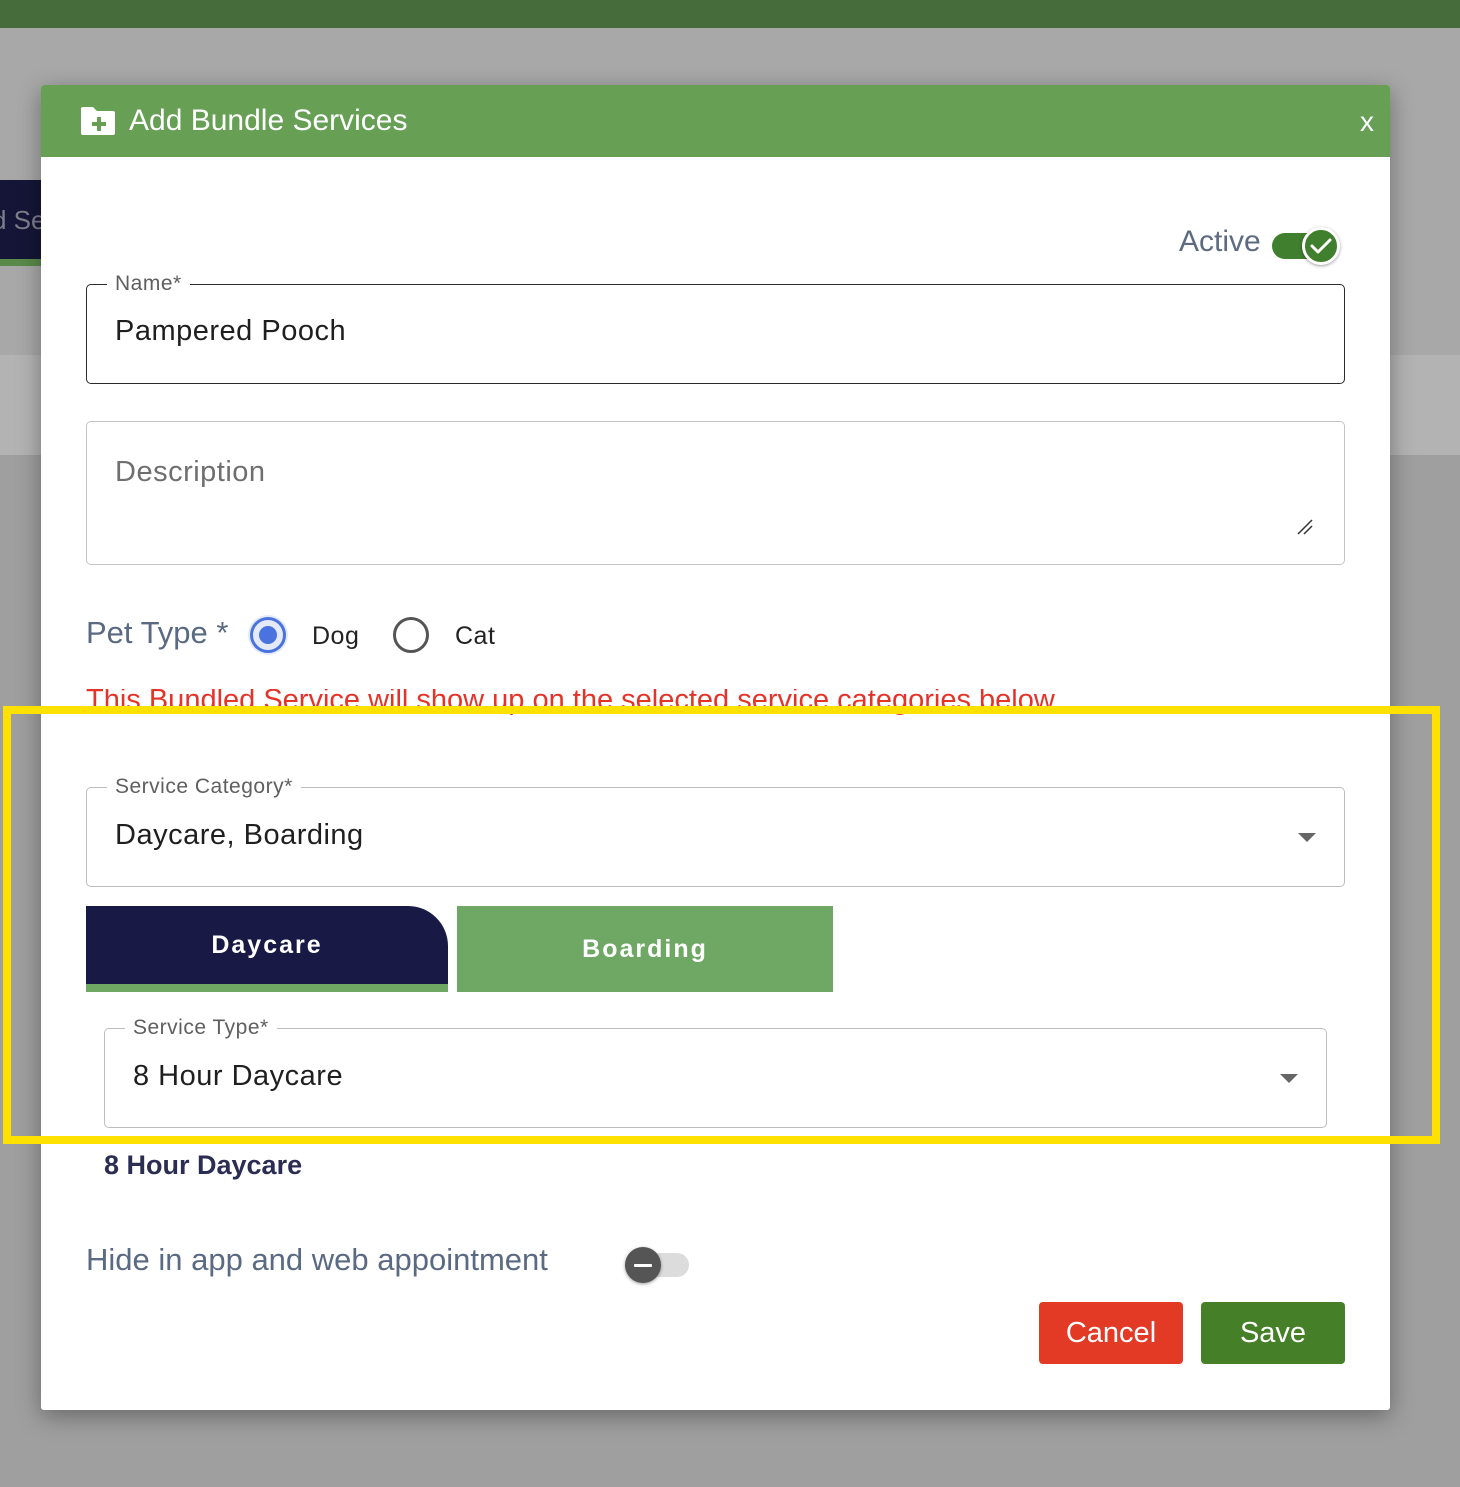  Describe the element at coordinates (715, 1071) in the screenshot. I see `service-type-select: Service Type* 8 Hour Daycare` at that location.